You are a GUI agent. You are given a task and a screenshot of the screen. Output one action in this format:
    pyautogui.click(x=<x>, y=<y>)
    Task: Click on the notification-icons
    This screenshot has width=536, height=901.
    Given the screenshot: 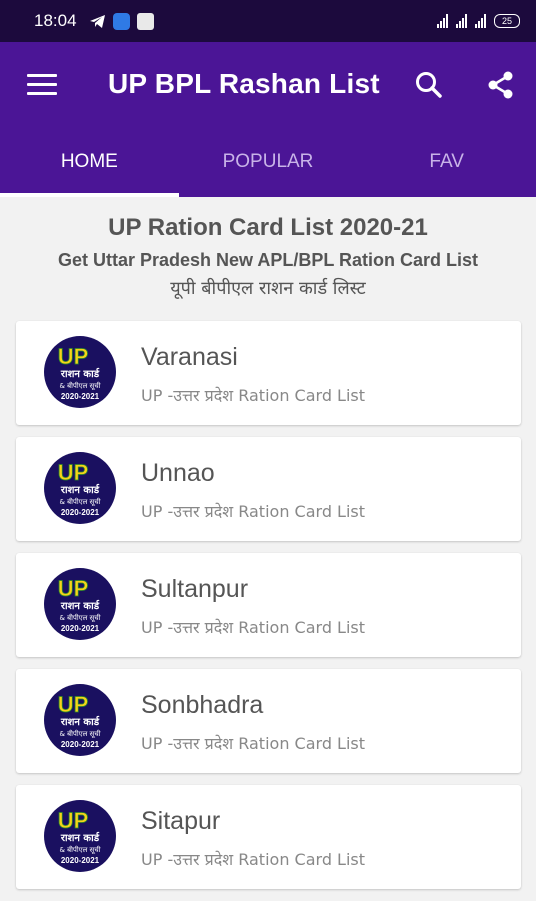 What is the action you would take?
    pyautogui.click(x=121, y=21)
    